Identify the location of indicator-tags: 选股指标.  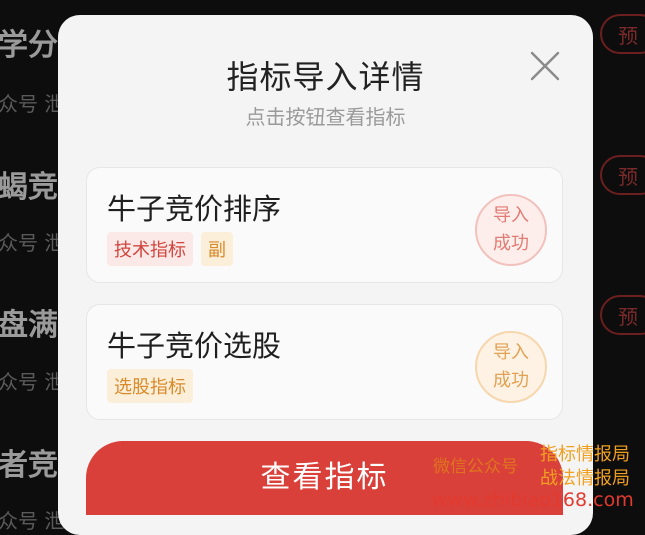
(150, 386).